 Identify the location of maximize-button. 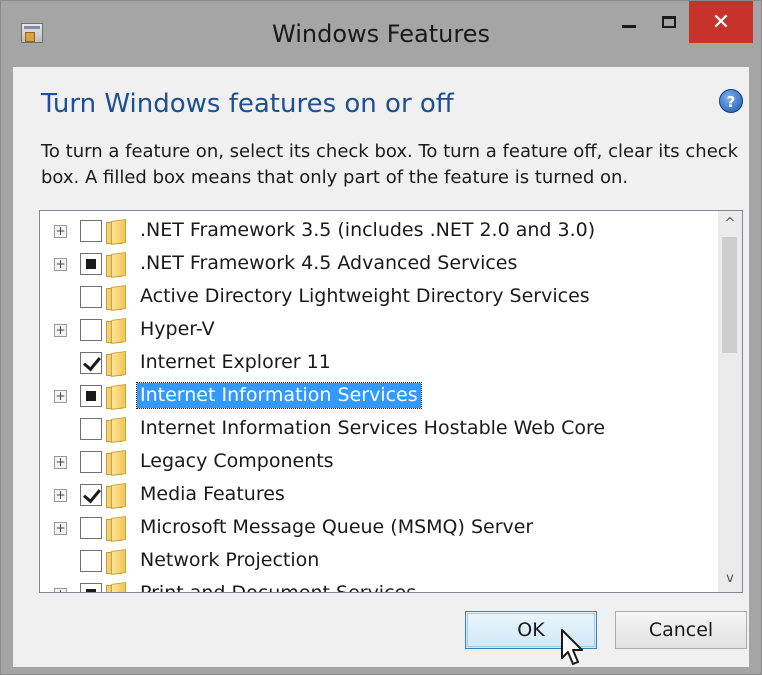
(669, 22).